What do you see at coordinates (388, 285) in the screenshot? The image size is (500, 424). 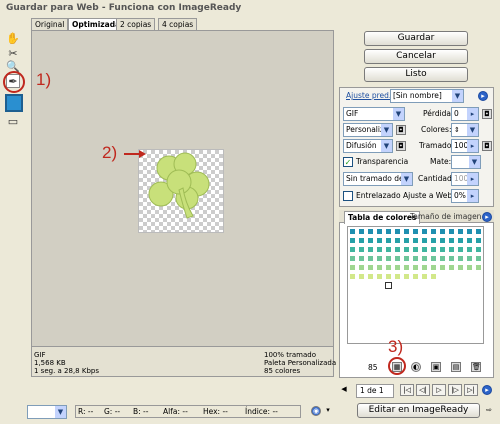 I see `transparent-color-swatch` at bounding box center [388, 285].